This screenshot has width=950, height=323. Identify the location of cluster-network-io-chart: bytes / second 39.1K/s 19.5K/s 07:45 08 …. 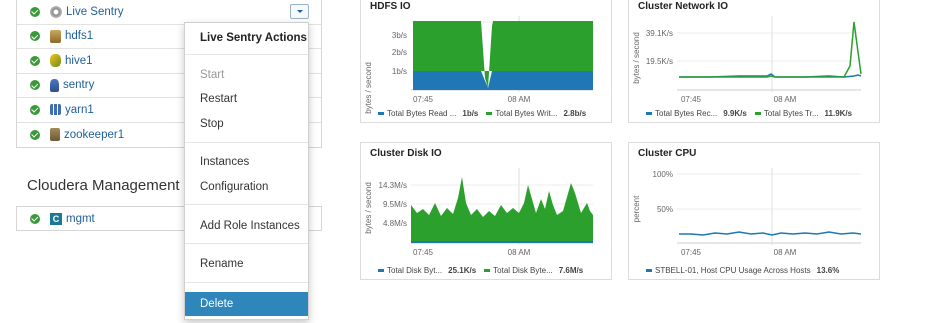
(747, 60).